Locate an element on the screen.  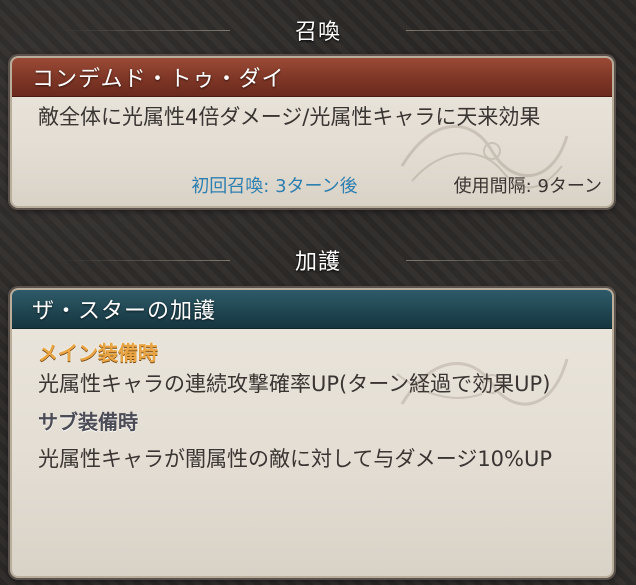
aura-header-label: 加護 is located at coordinates (317, 262).